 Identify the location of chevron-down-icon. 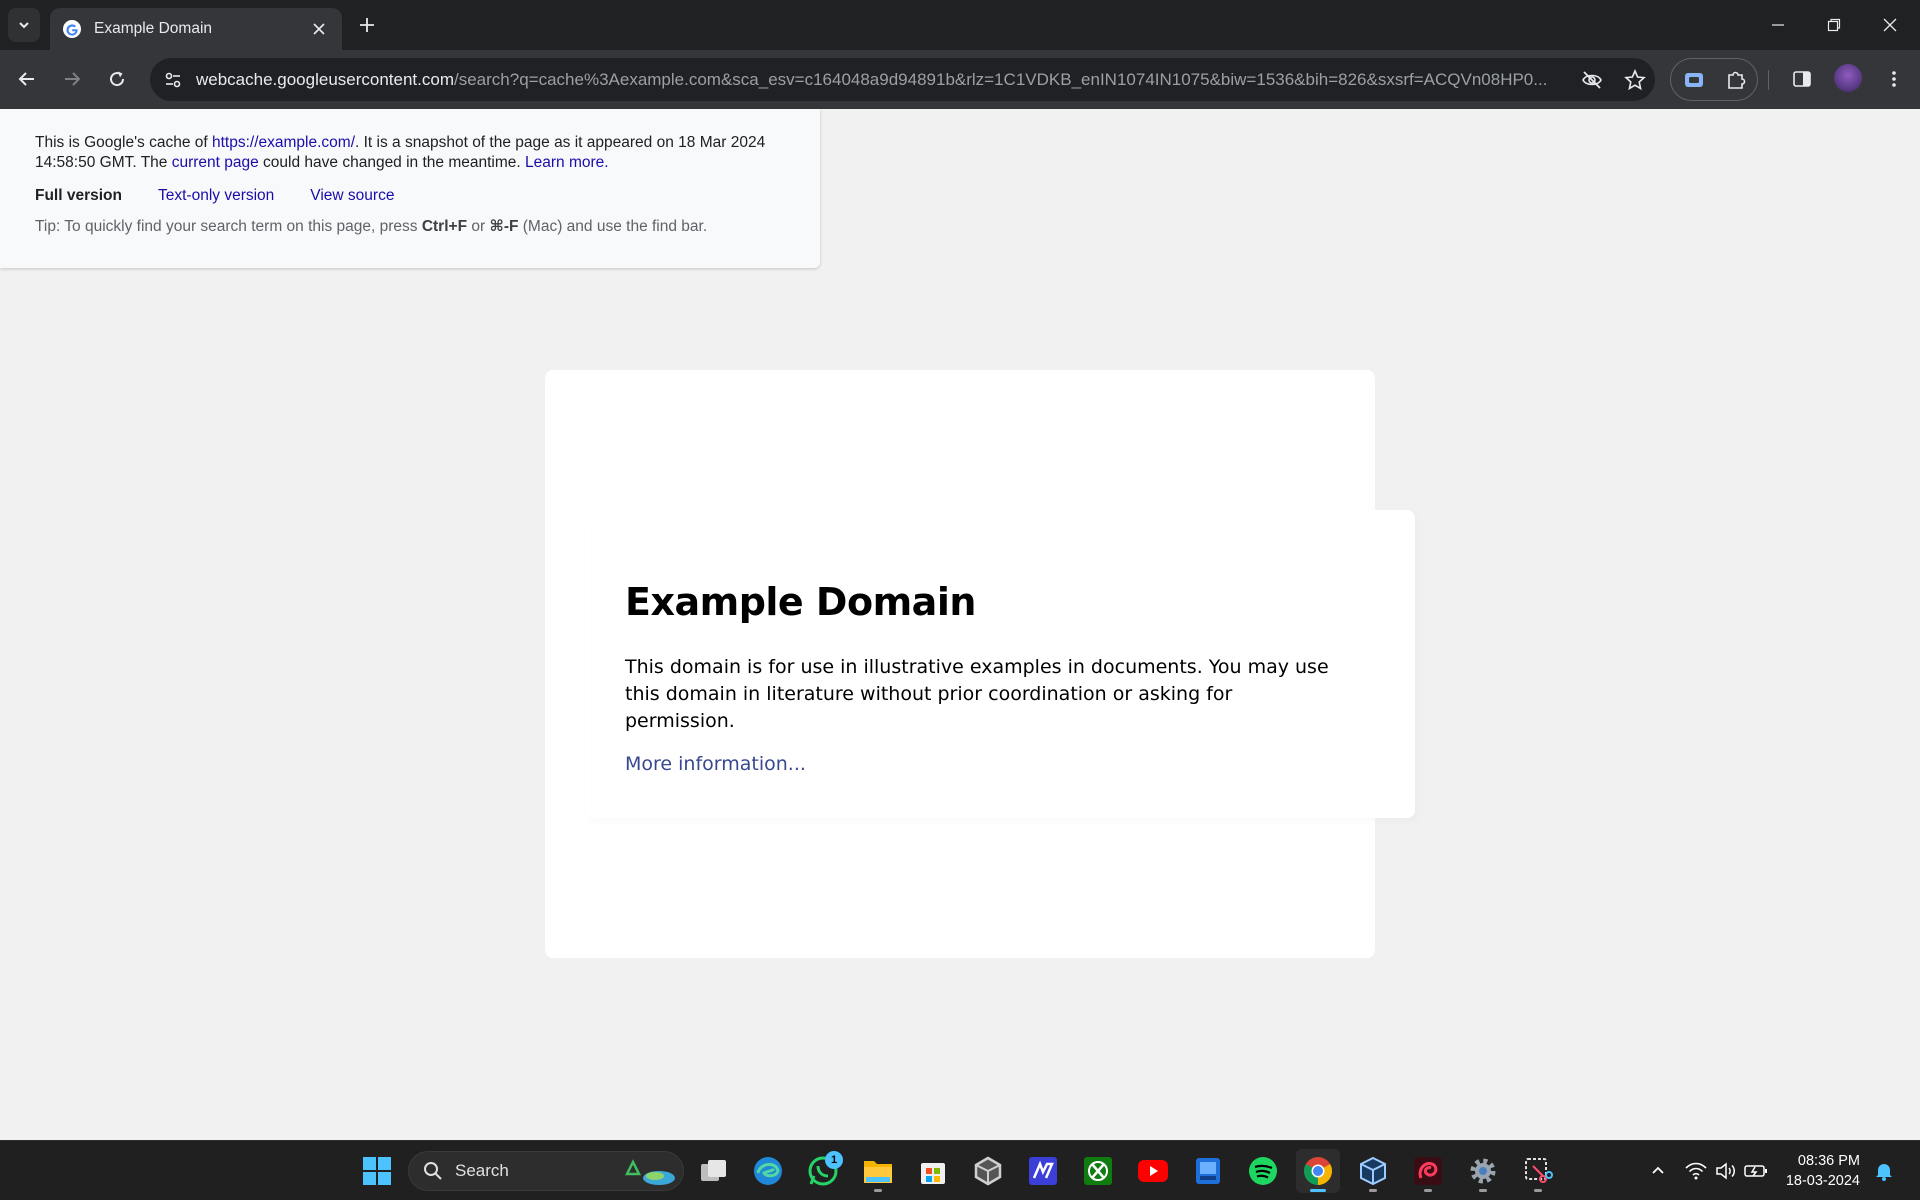
(24, 25).